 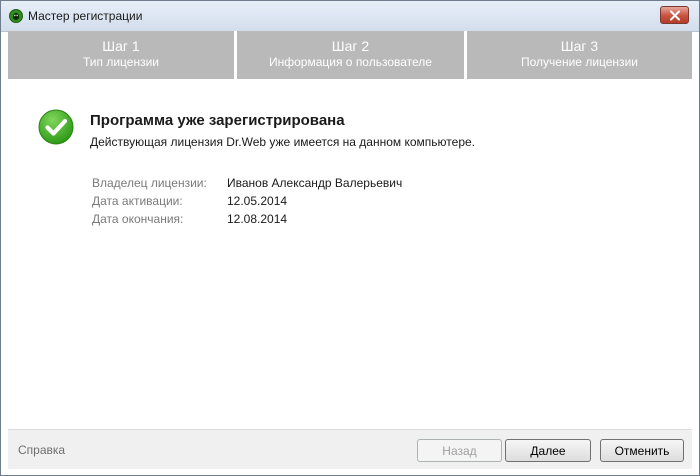 I want to click on expiration-date-value: 12.08.2014, so click(x=257, y=219).